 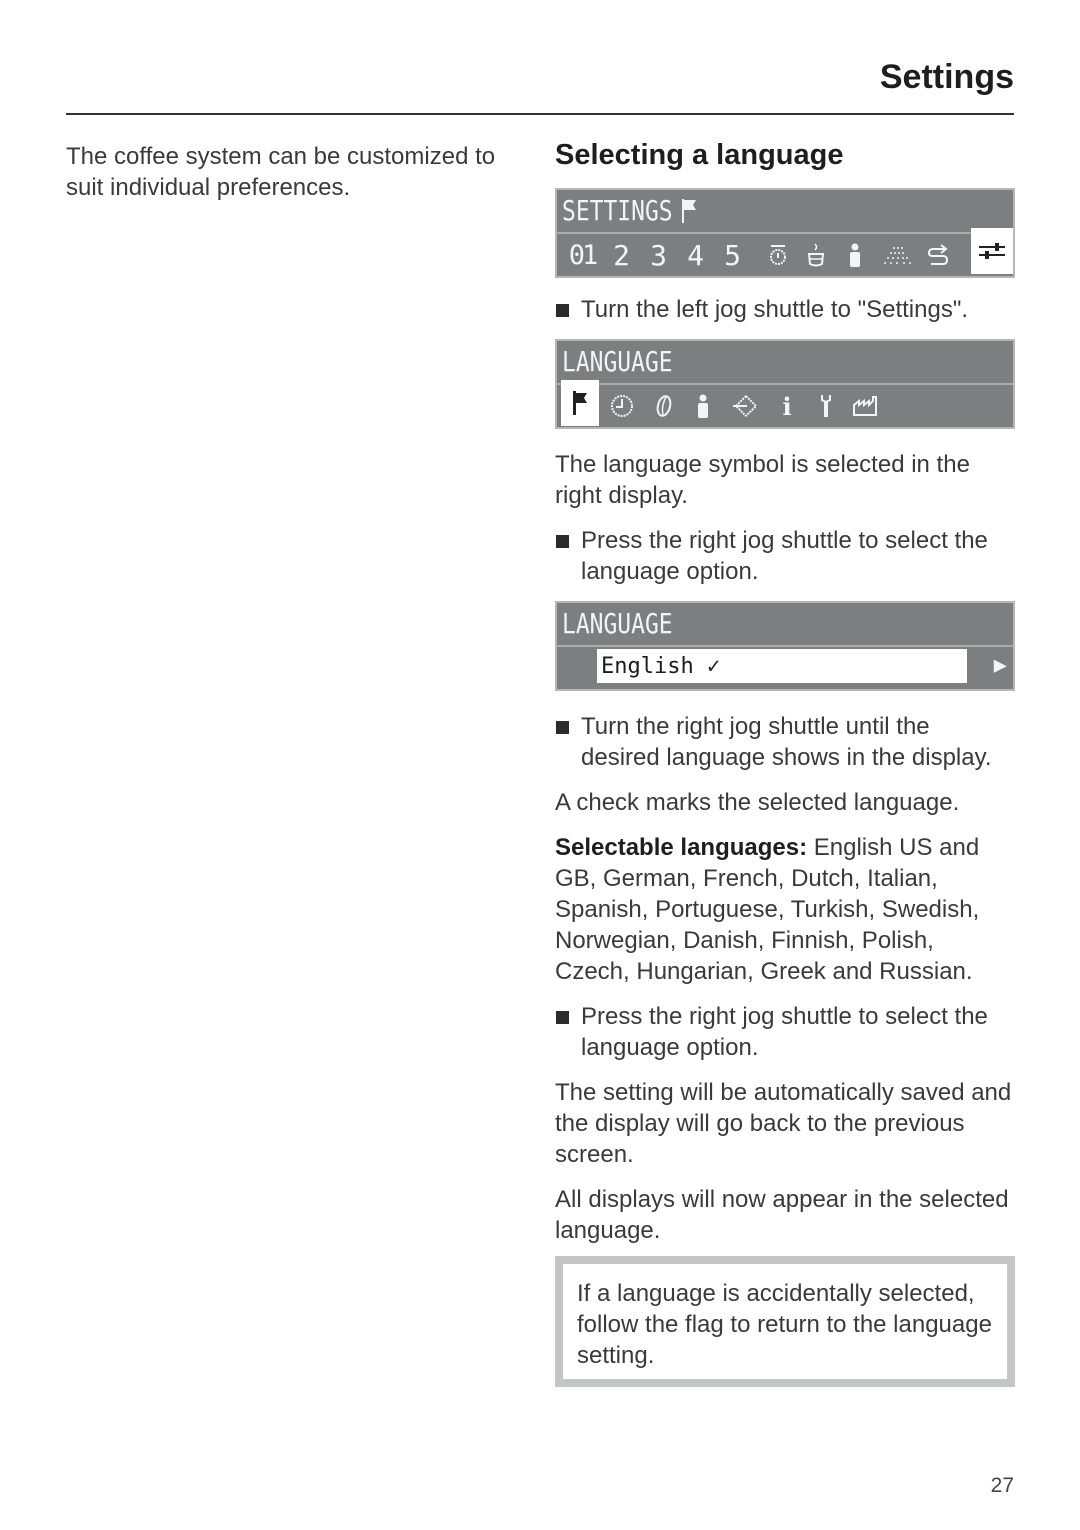 What do you see at coordinates (1000, 665) in the screenshot?
I see `next-arrow-icon: ▶` at bounding box center [1000, 665].